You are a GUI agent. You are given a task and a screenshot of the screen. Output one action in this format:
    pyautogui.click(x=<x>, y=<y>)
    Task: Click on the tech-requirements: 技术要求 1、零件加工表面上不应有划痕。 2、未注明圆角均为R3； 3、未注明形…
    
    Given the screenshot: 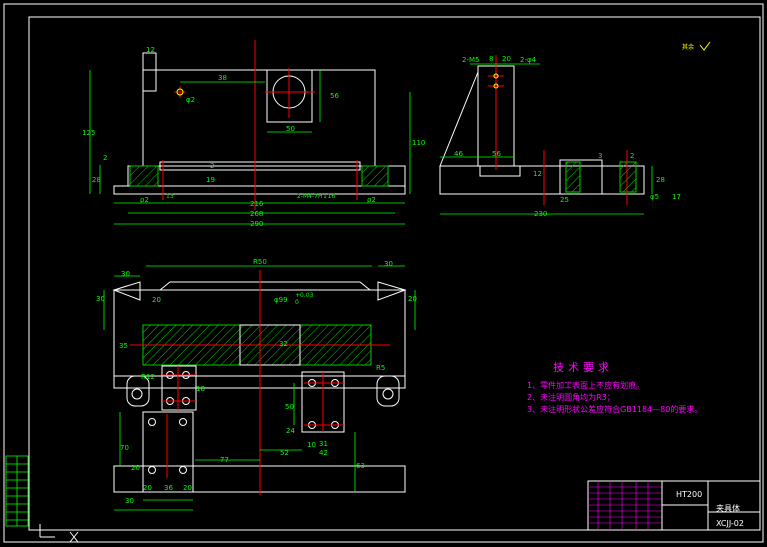 What is the action you would take?
    pyautogui.click(x=614, y=387)
    